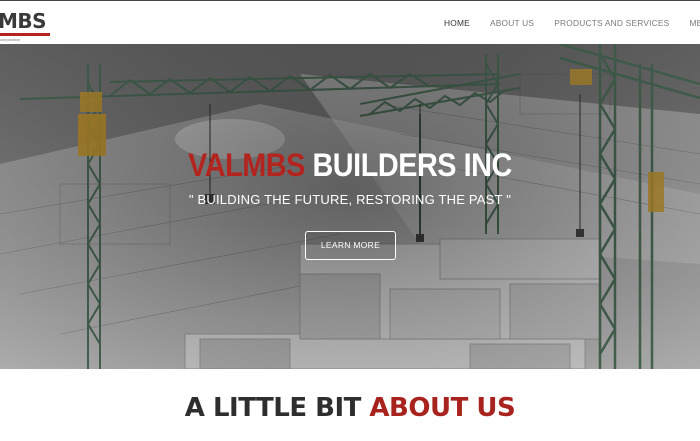 This screenshot has height=441, width=700. Describe the element at coordinates (350, 245) in the screenshot. I see `learn-more-button: LEARN MORE` at that location.